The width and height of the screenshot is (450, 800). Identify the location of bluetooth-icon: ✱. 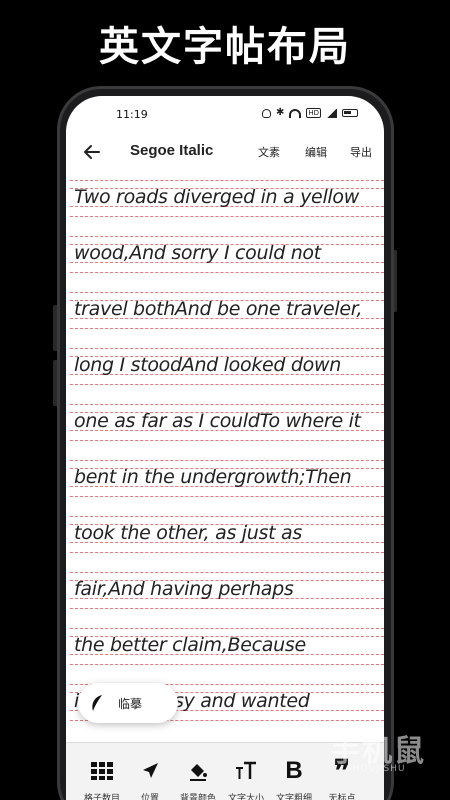
(280, 112).